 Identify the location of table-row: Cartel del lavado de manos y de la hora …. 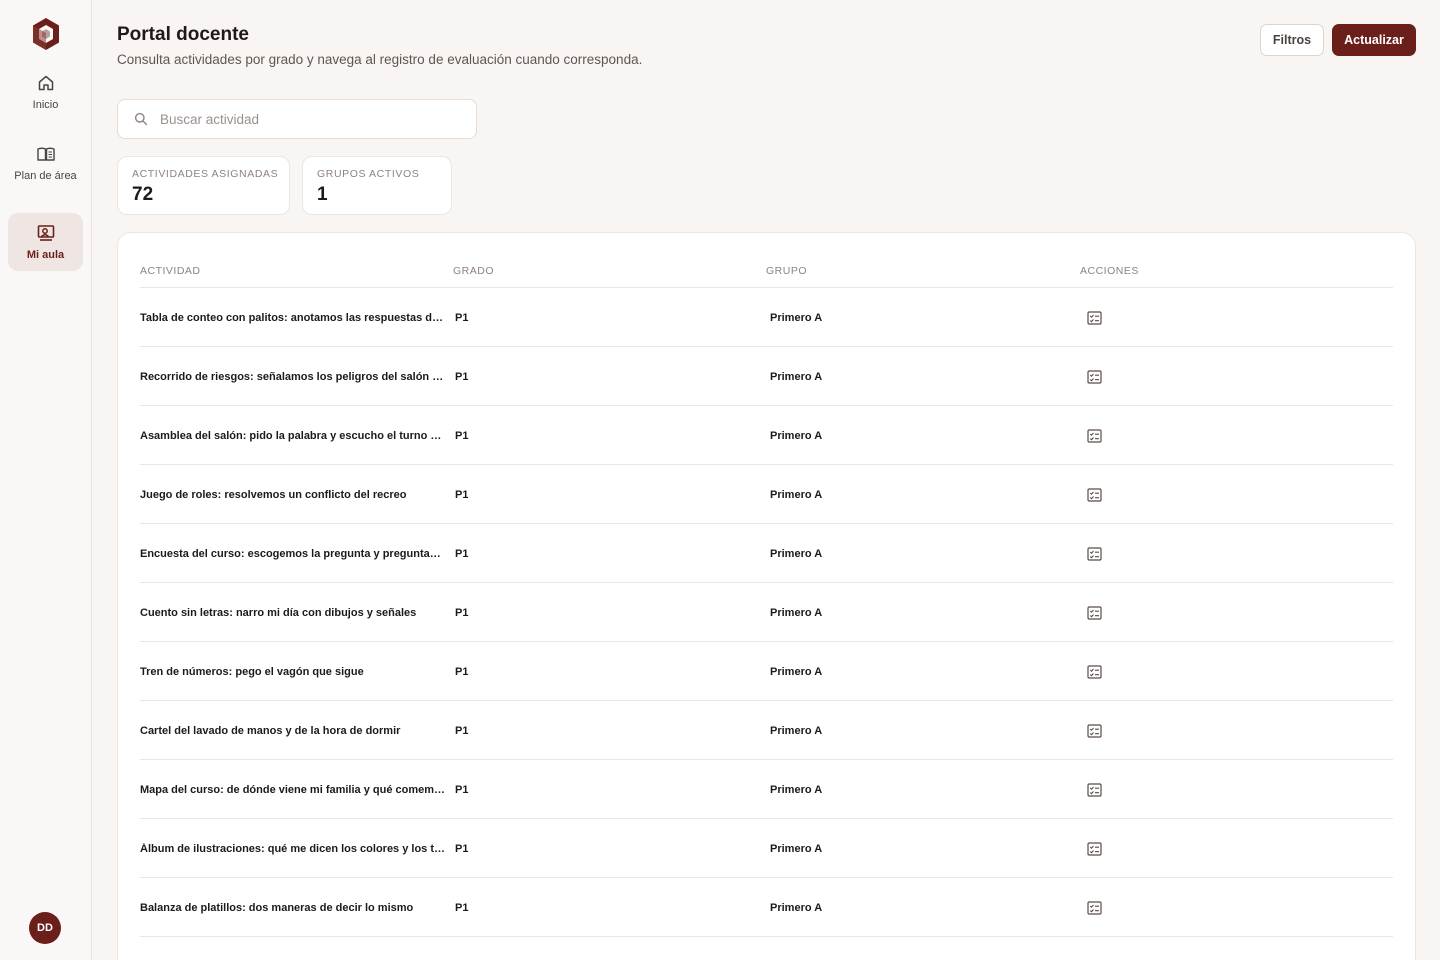
(766, 730).